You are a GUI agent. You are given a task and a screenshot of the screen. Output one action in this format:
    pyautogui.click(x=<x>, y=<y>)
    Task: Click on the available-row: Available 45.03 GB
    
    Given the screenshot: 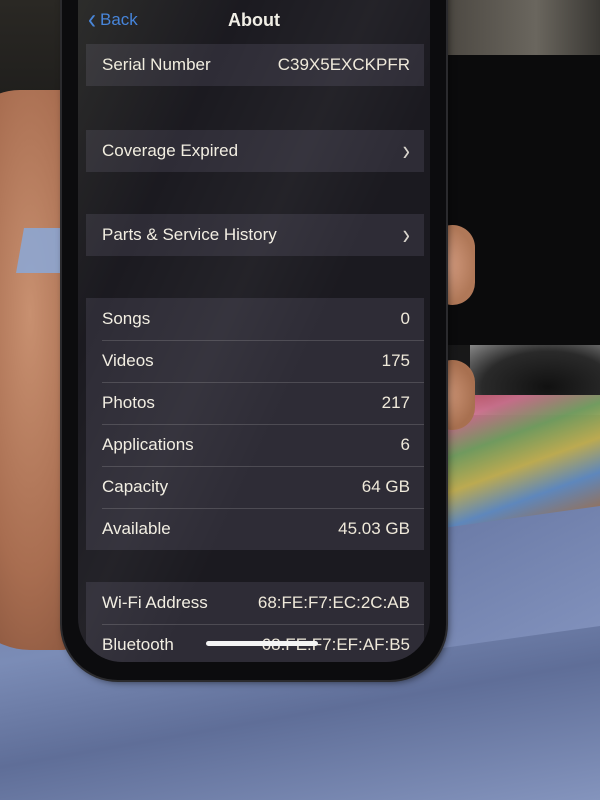 What is the action you would take?
    pyautogui.click(x=255, y=529)
    